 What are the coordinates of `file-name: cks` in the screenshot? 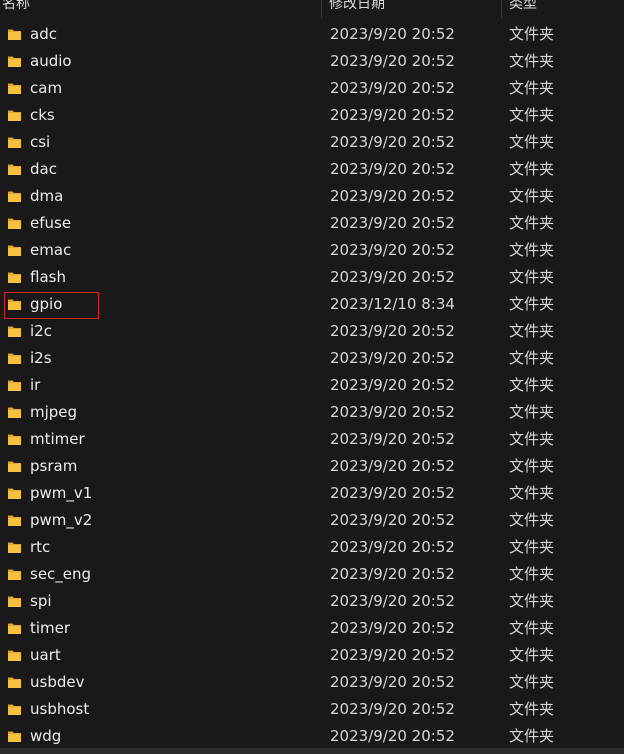 It's located at (42, 115).